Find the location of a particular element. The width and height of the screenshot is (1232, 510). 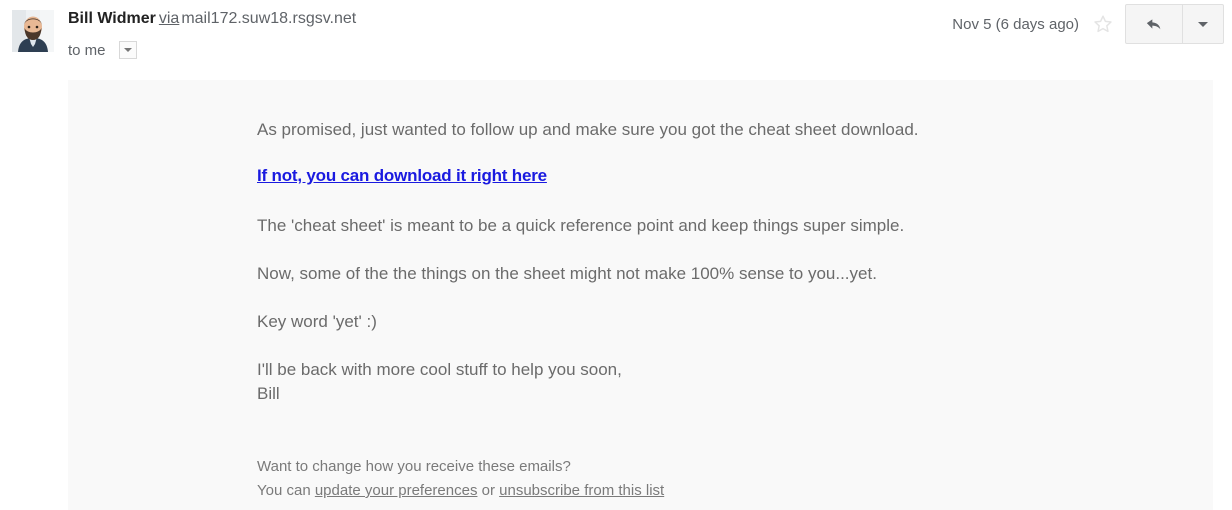

recipient-line: to me is located at coordinates (102, 51).